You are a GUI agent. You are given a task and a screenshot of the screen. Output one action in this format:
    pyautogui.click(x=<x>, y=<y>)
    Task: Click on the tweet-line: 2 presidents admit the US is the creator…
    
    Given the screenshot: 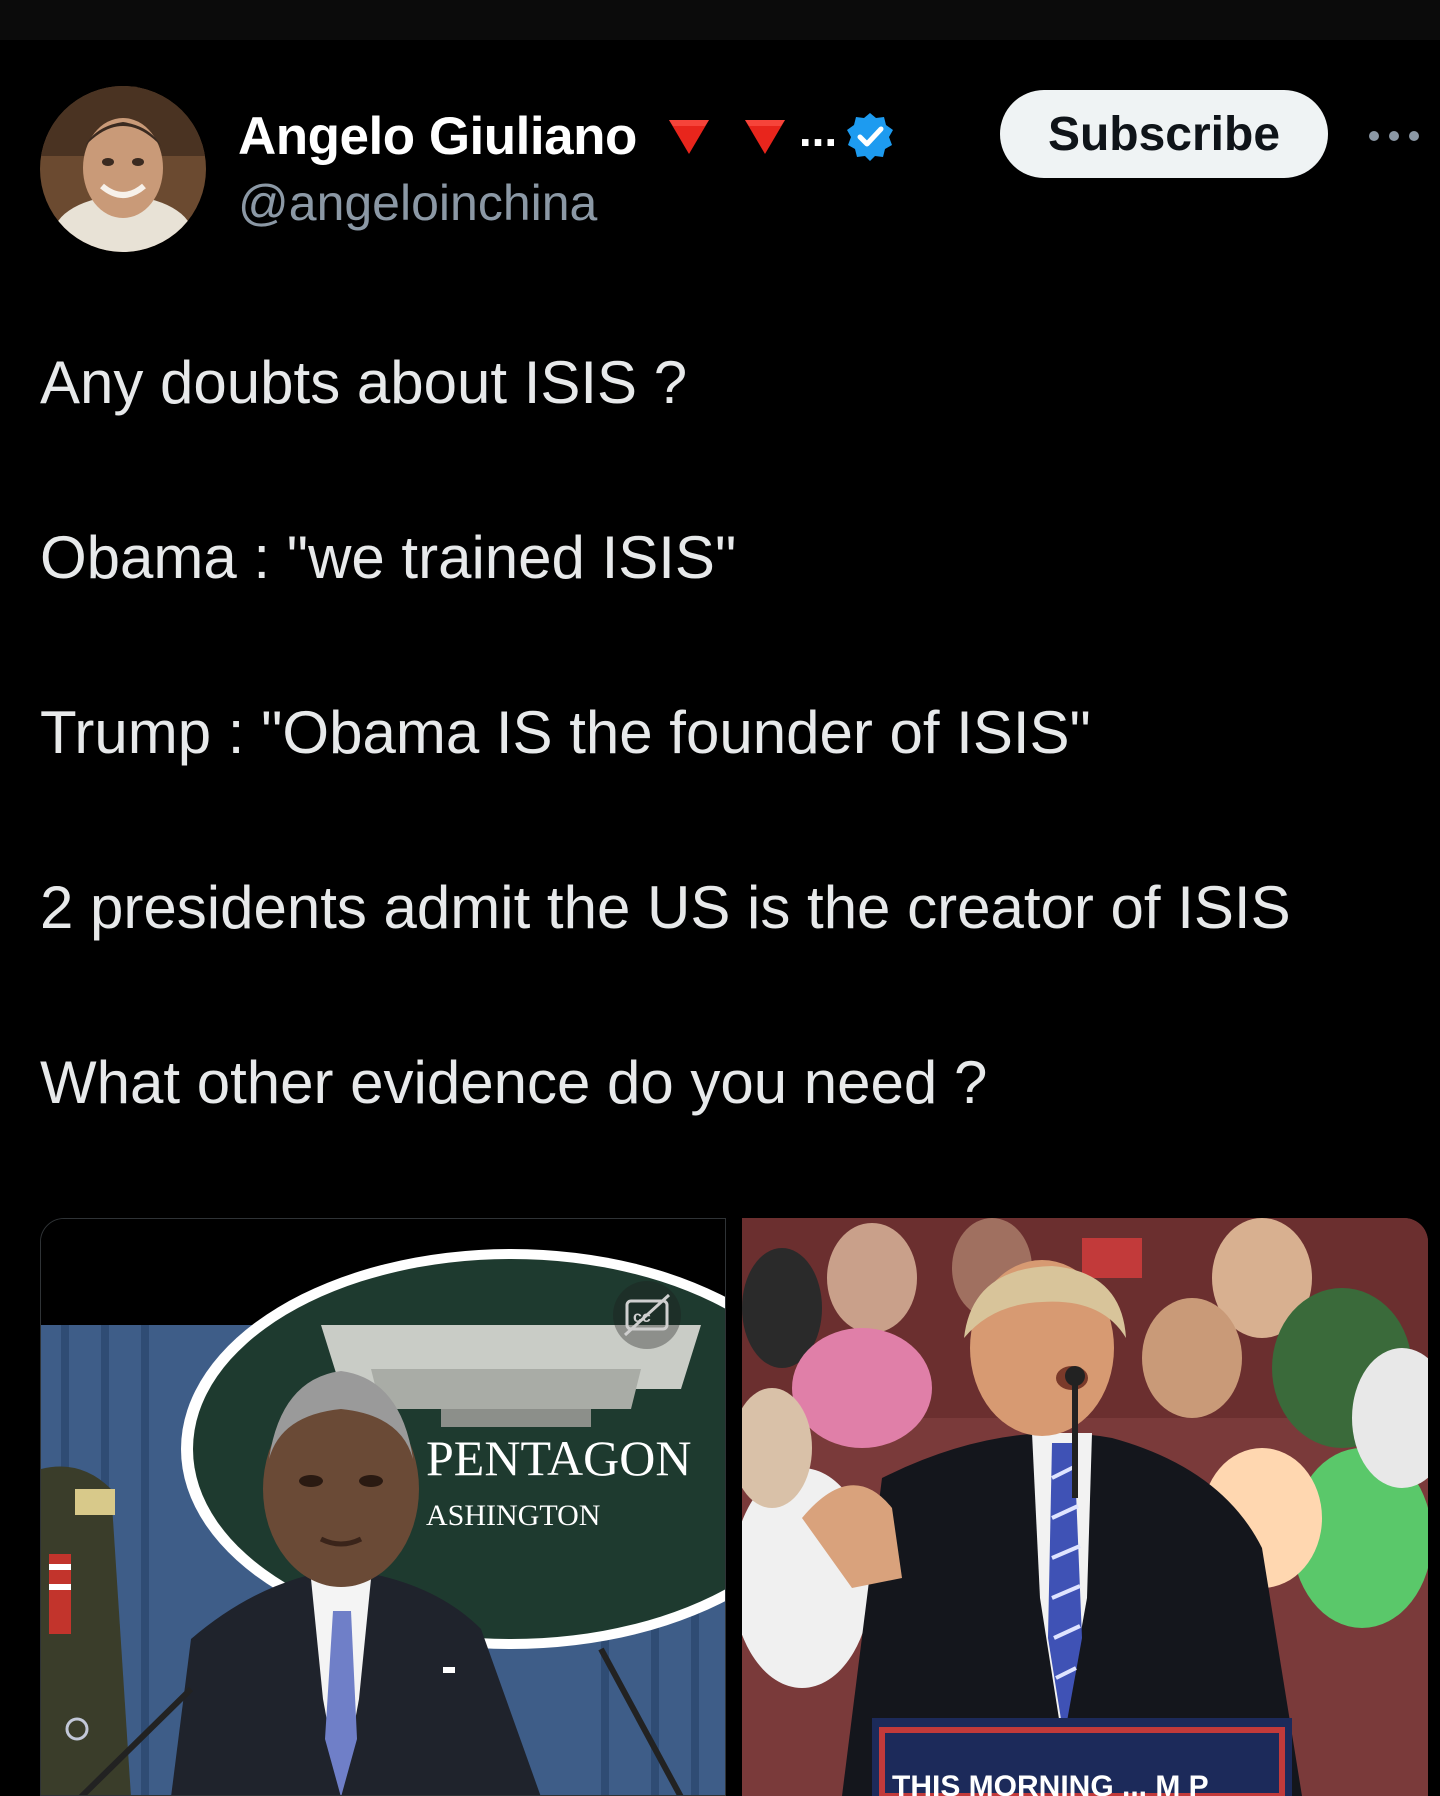 What is the action you would take?
    pyautogui.click(x=665, y=907)
    